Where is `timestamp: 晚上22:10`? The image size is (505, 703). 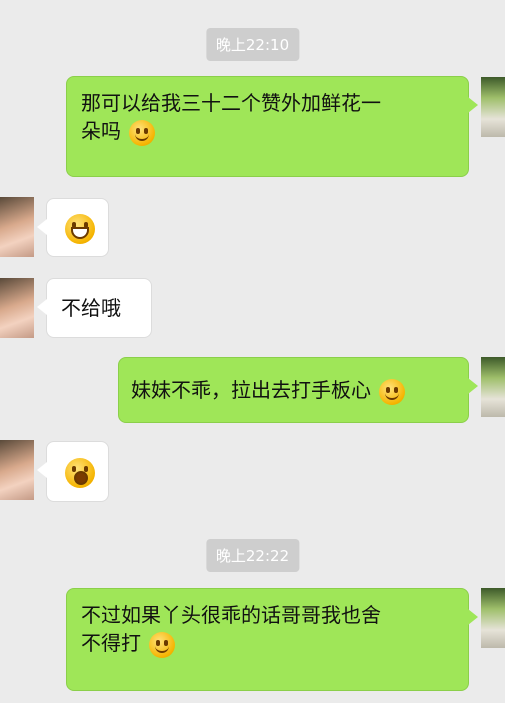
timestamp: 晚上22:10 is located at coordinates (252, 44).